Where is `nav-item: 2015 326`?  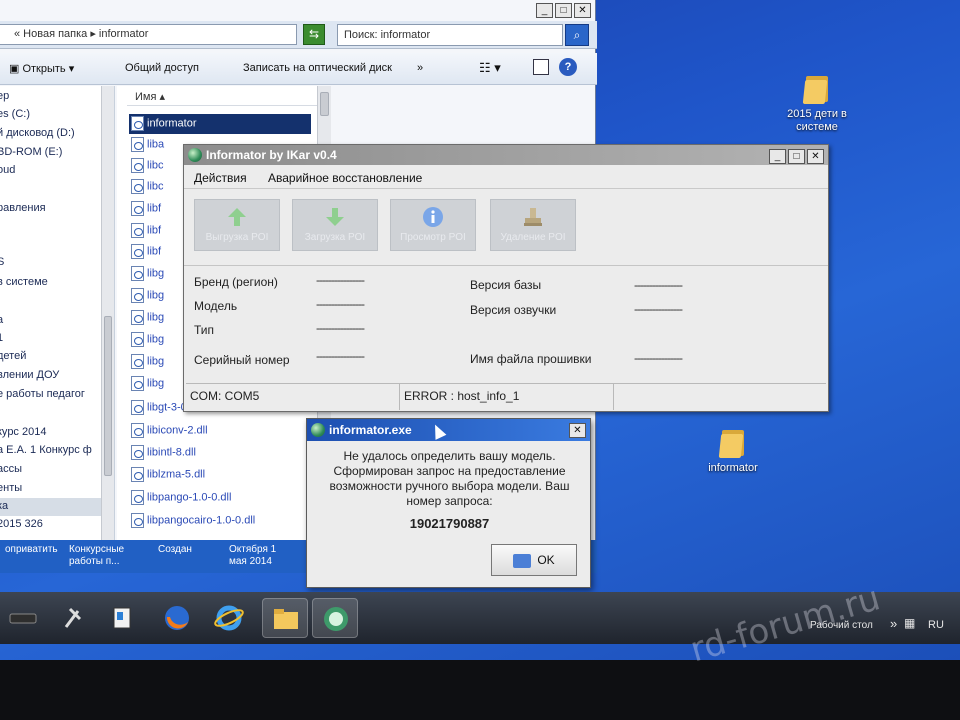
nav-item: 2015 326 is located at coordinates (21, 524).